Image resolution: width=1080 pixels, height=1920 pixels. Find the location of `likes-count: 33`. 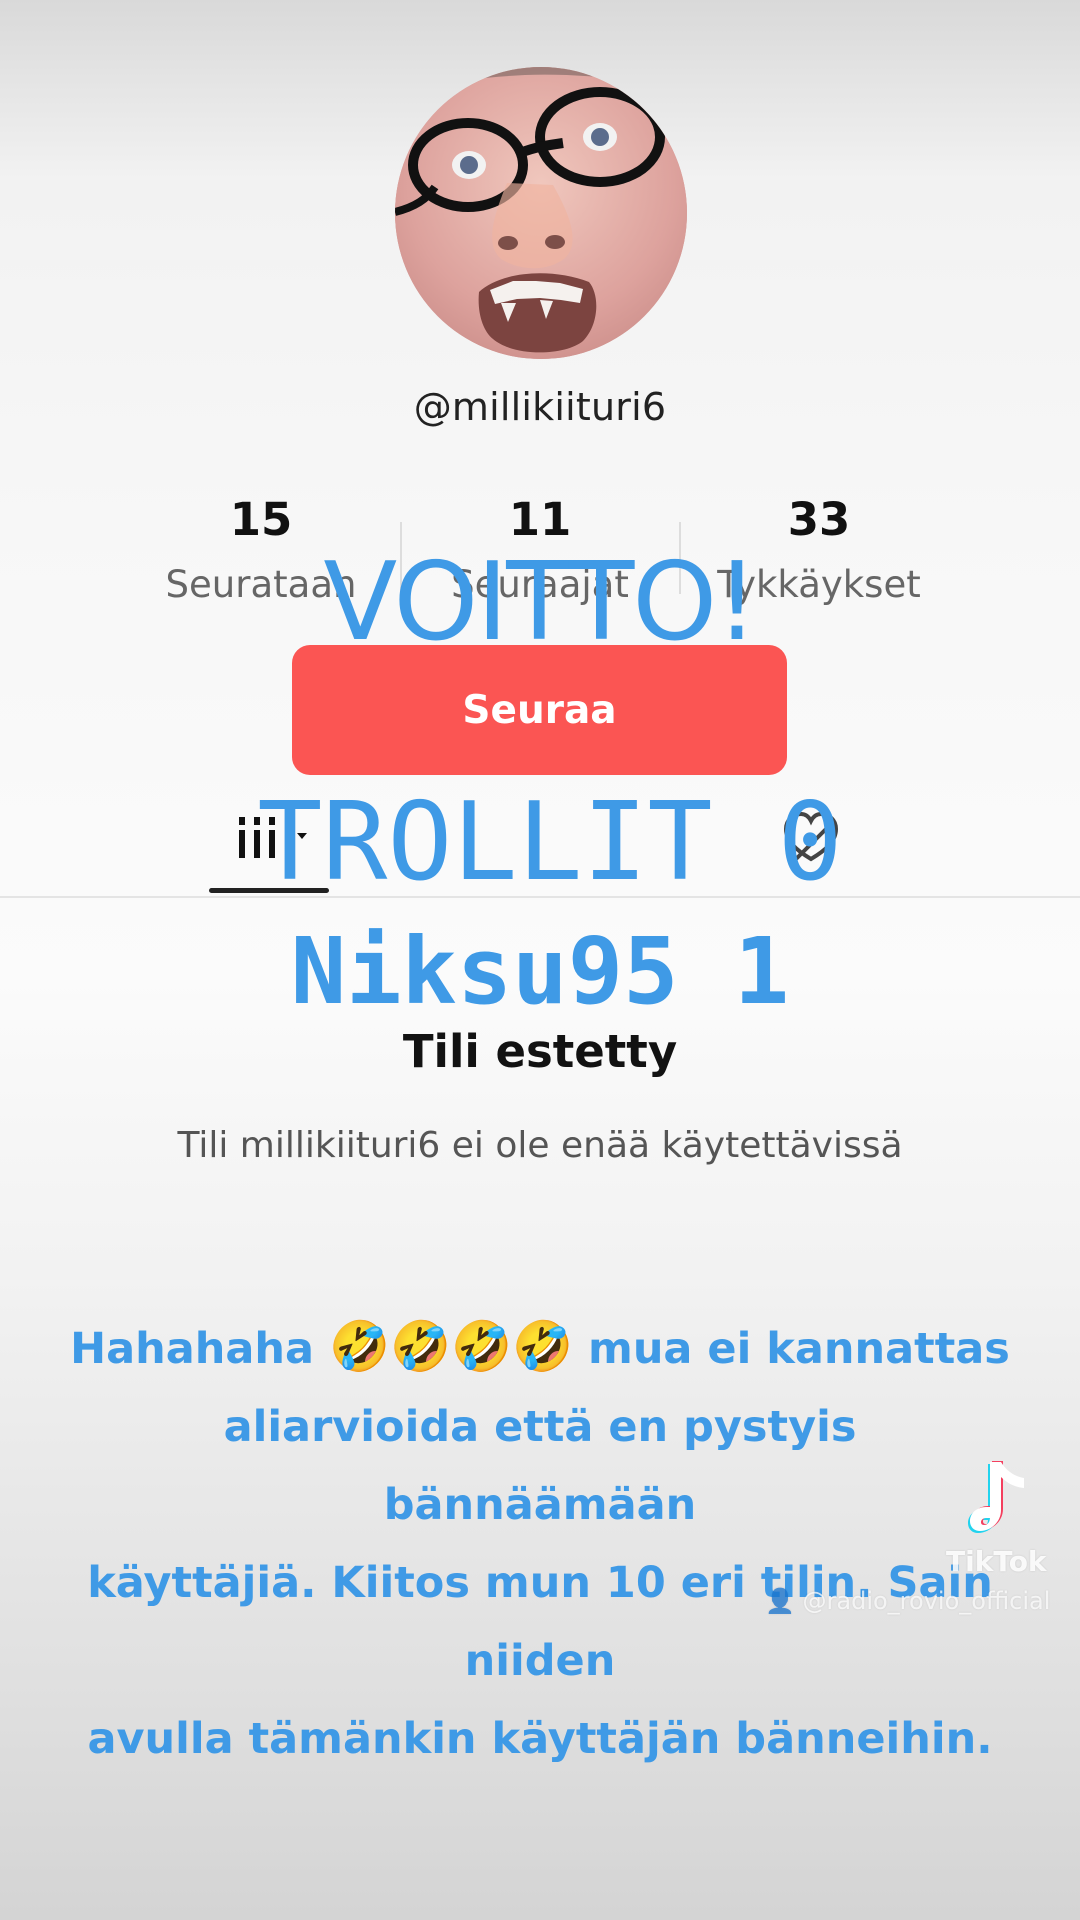

likes-count: 33 is located at coordinates (819, 519).